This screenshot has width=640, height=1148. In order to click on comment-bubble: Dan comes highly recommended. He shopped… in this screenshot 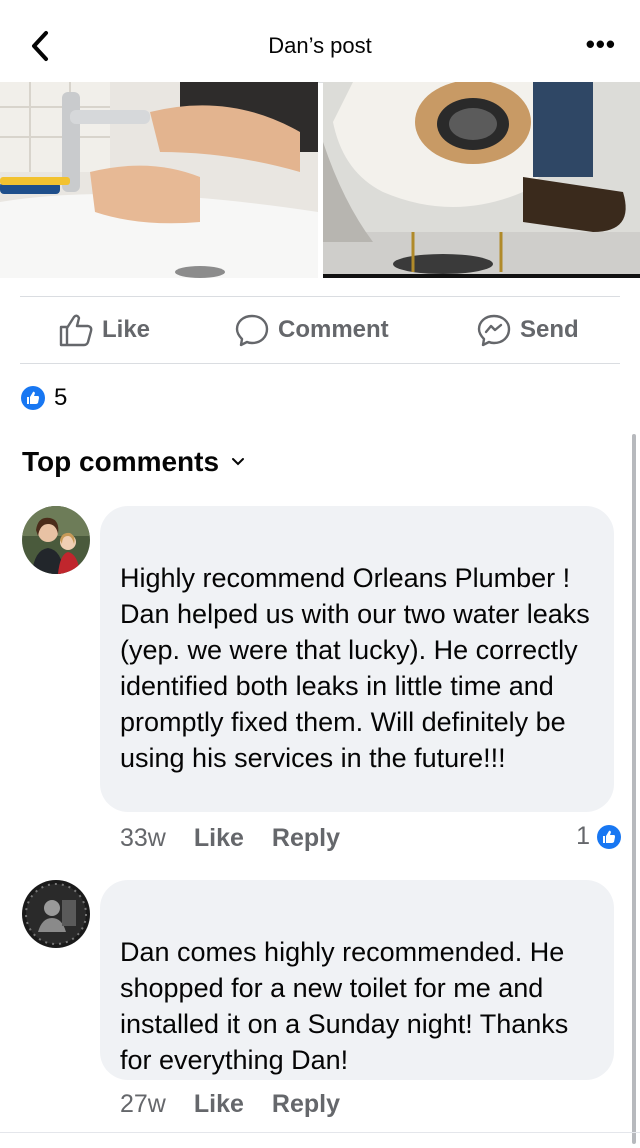, I will do `click(357, 980)`.